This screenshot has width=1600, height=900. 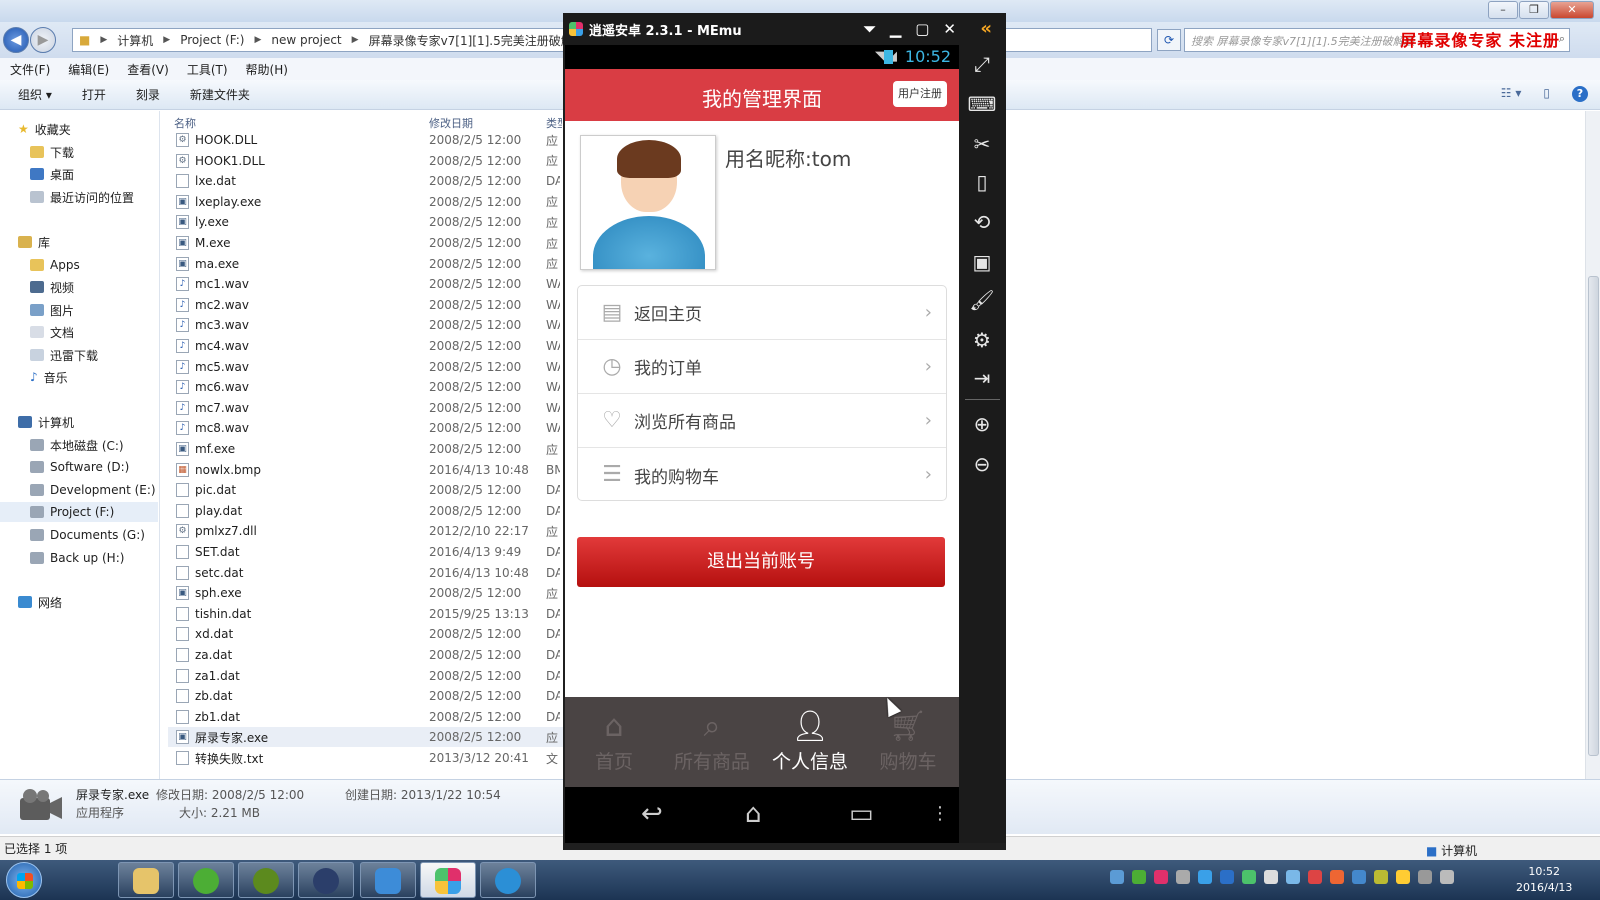 What do you see at coordinates (861, 814) in the screenshot?
I see `recents-icon: ▭` at bounding box center [861, 814].